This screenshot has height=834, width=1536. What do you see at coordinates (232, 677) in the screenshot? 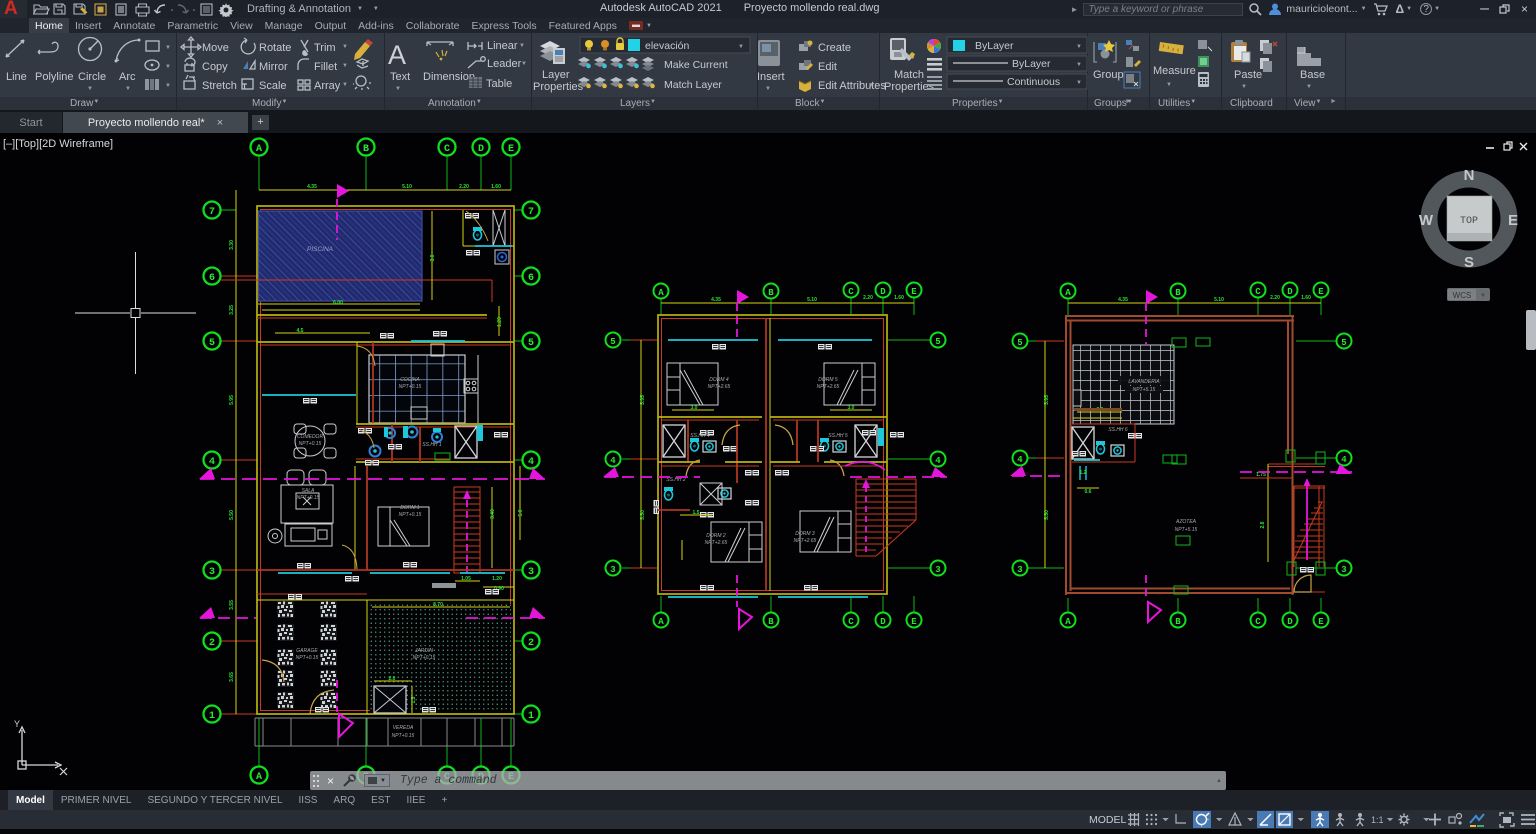
I see `svg-text: 3.65` at bounding box center [232, 677].